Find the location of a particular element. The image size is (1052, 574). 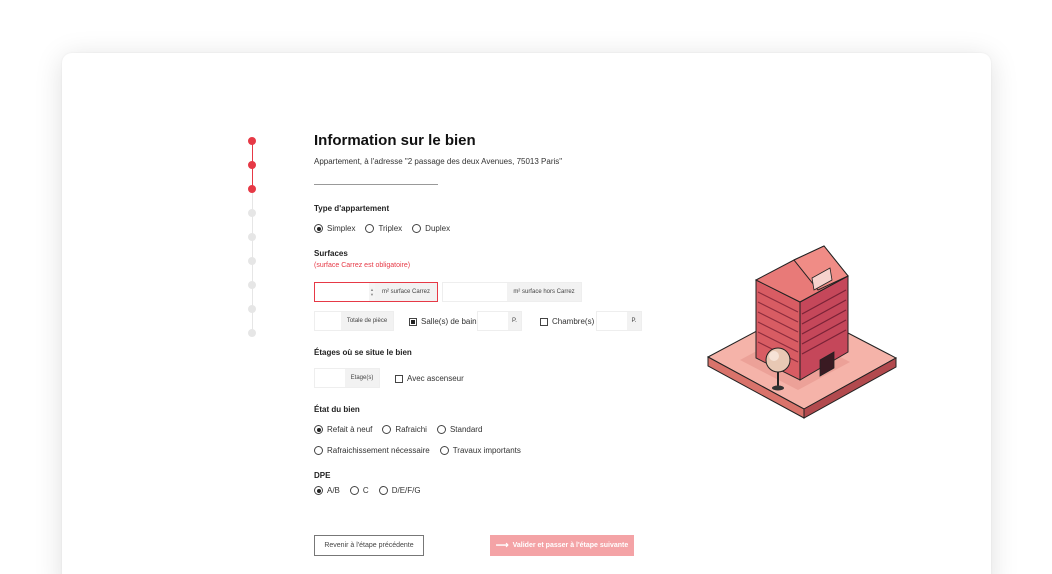

etat-label: État du bien is located at coordinates (337, 409).